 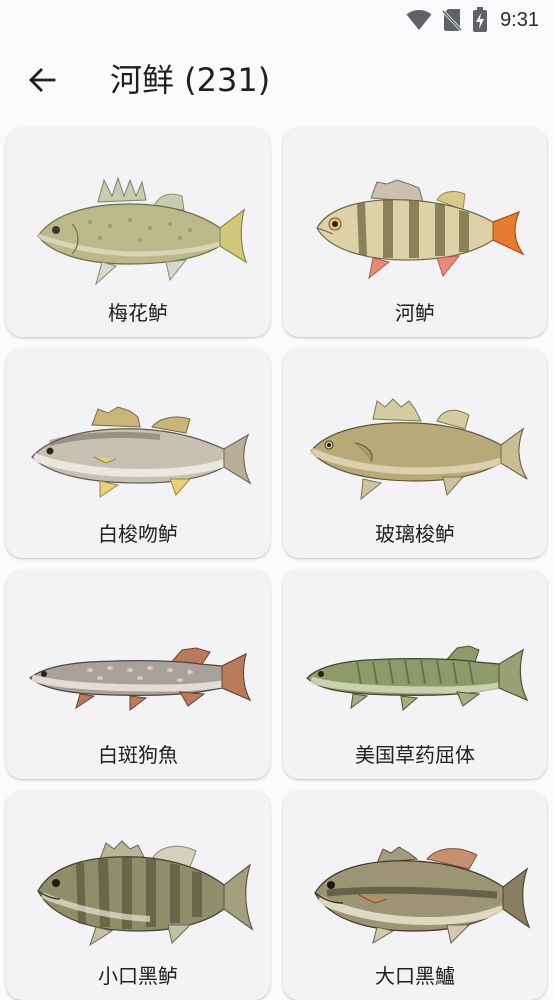 What do you see at coordinates (420, 229) in the screenshot?
I see `european-perch-illustration` at bounding box center [420, 229].